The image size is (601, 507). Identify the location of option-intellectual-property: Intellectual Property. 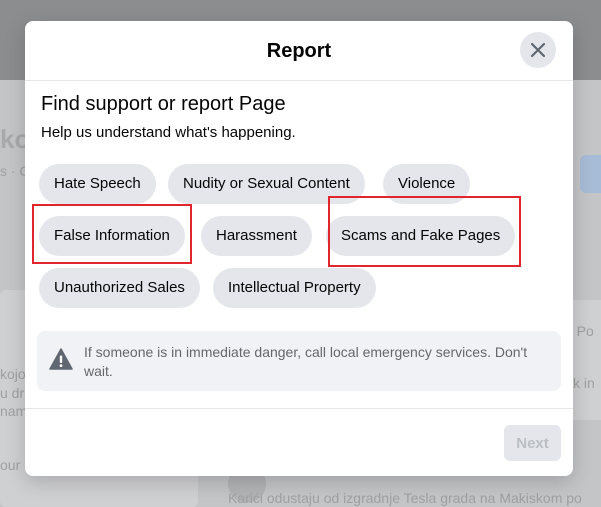
(294, 288).